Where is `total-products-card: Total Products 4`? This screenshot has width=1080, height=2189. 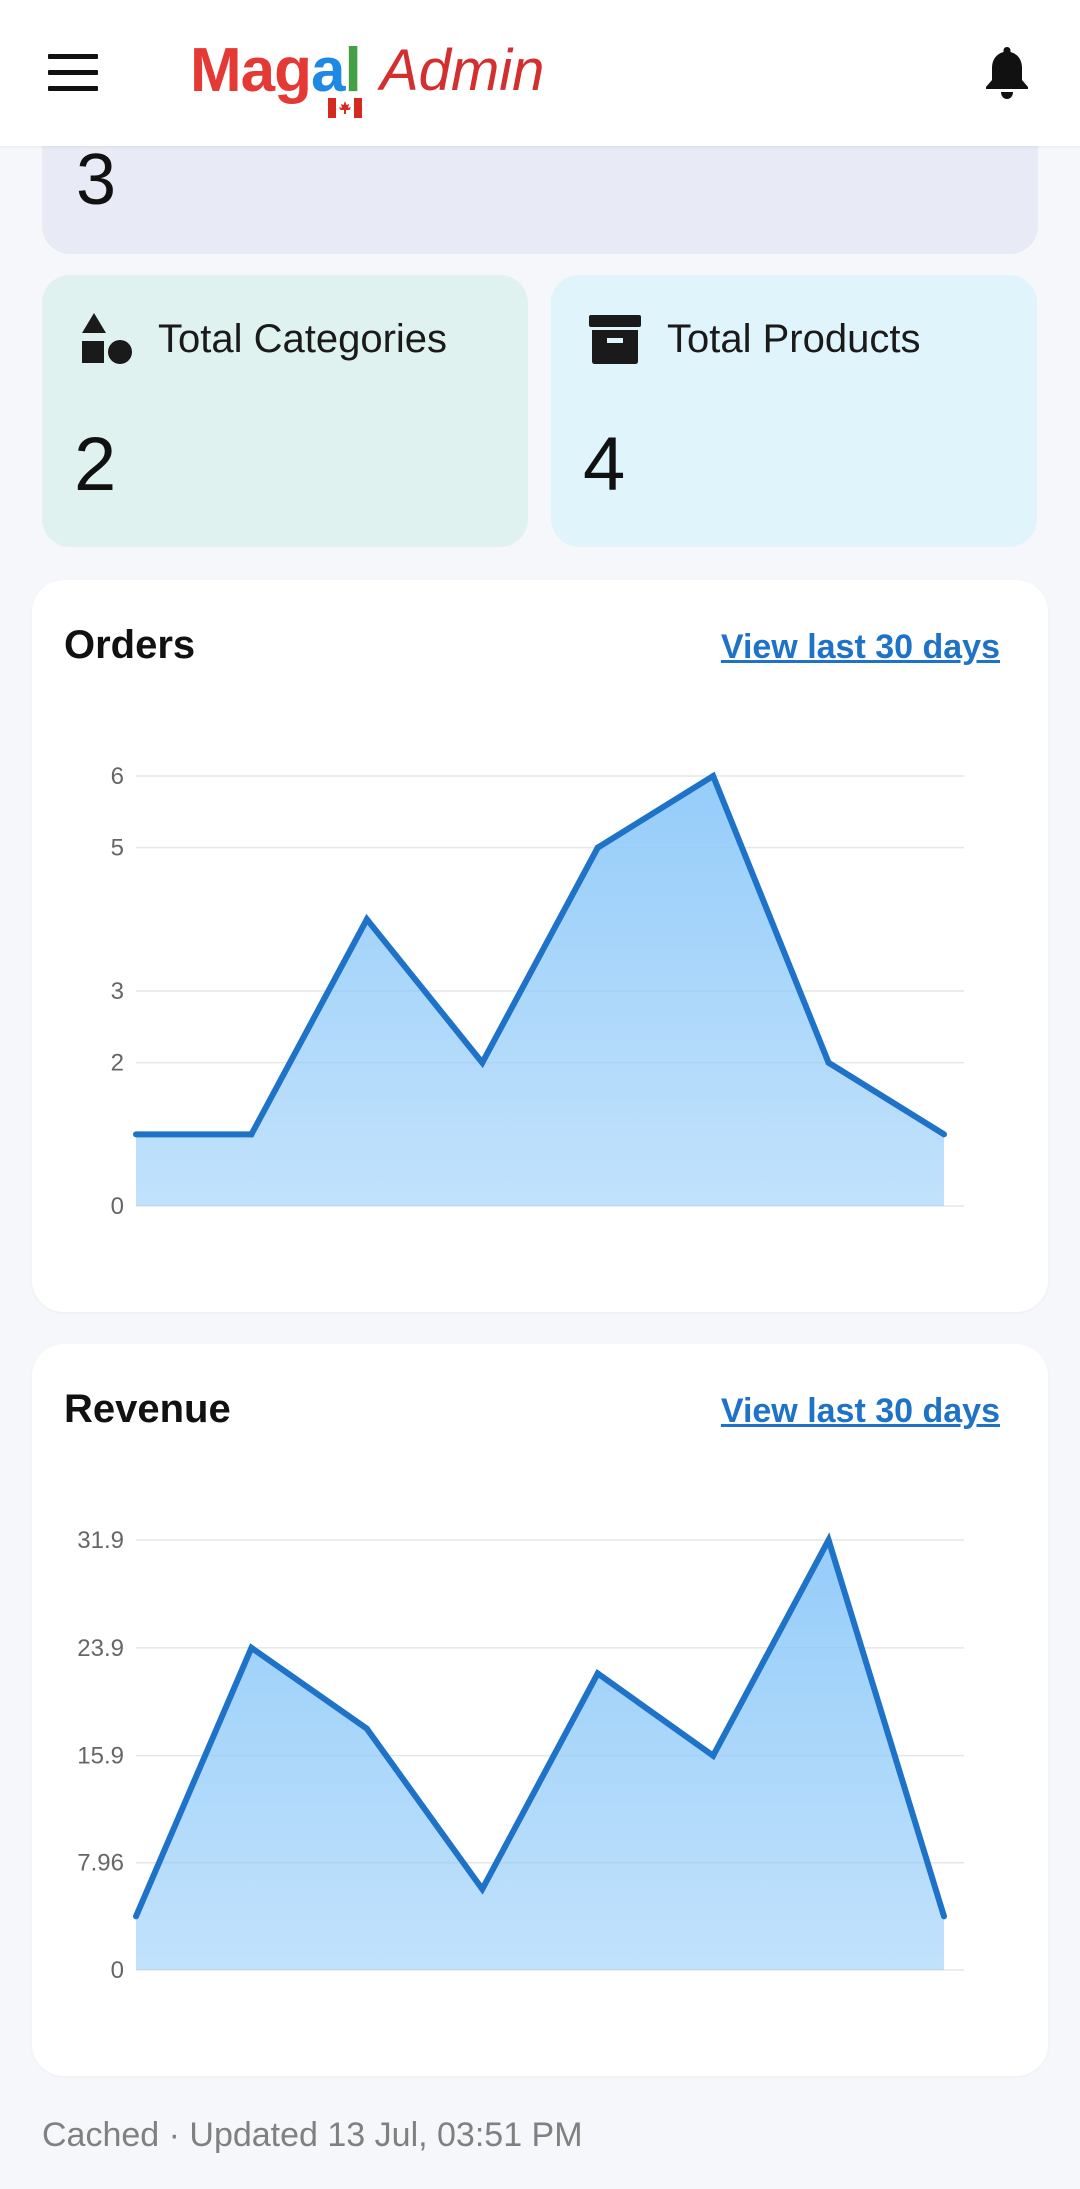
total-products-card: Total Products 4 is located at coordinates (794, 411).